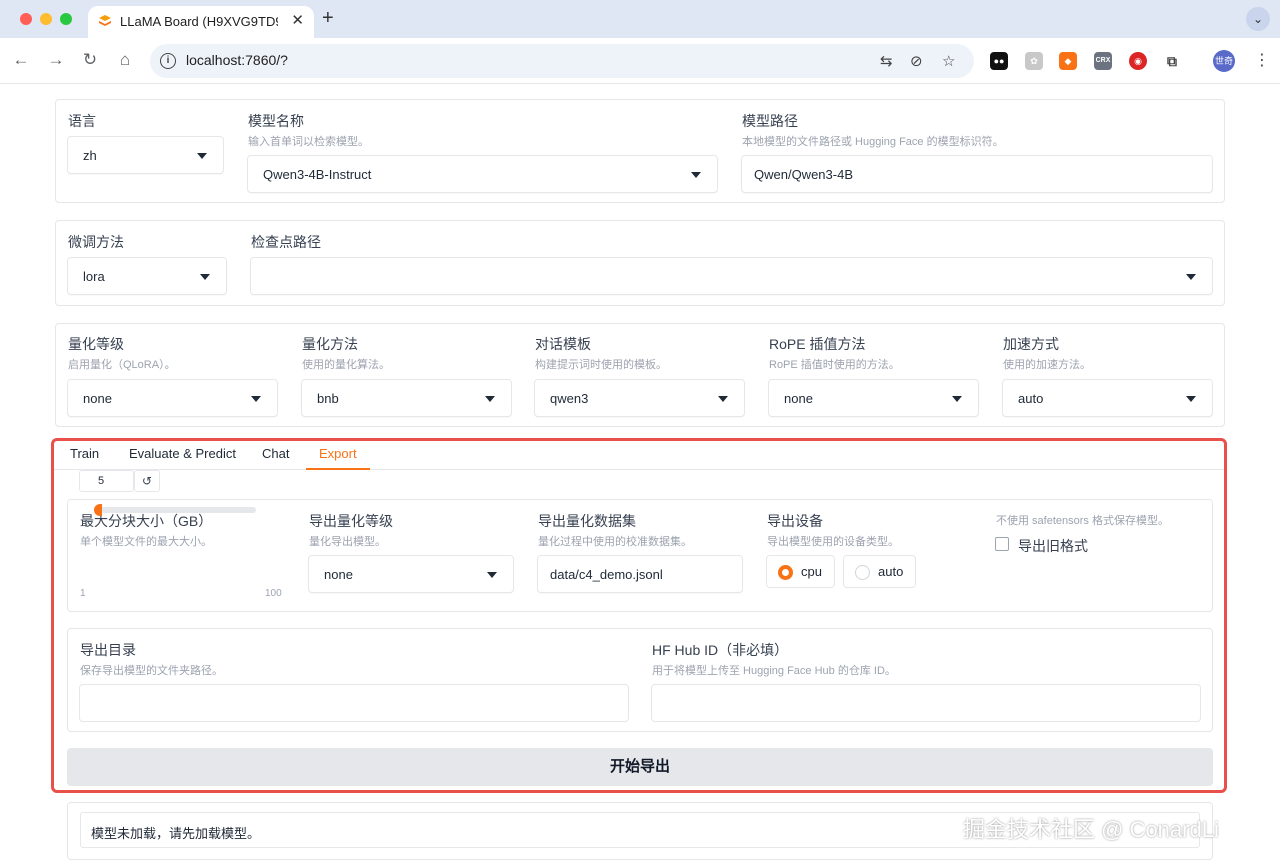 This screenshot has width=1280, height=864. I want to click on eye-slash-icon: ⊘, so click(916, 61).